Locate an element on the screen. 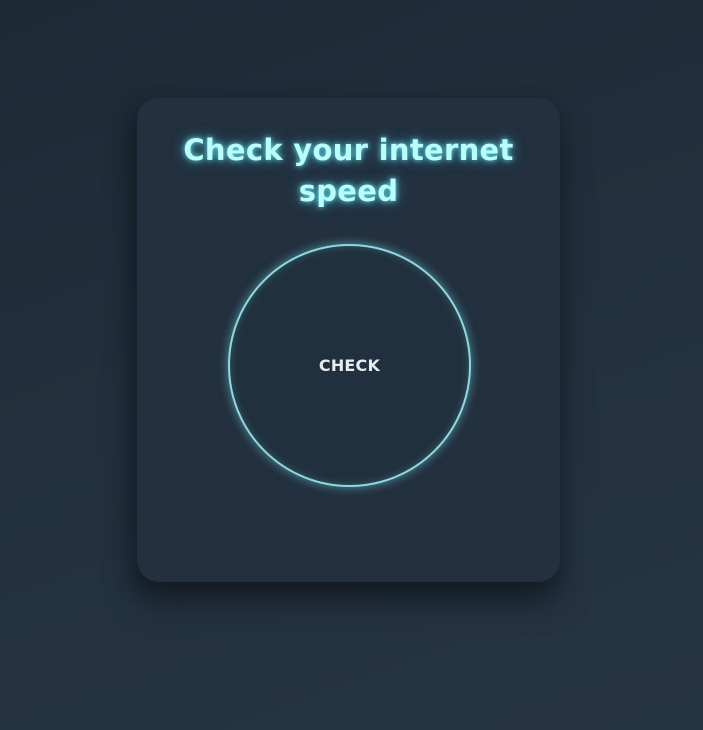 The width and height of the screenshot is (703, 730). check-button-label: CHECK is located at coordinates (349, 365).